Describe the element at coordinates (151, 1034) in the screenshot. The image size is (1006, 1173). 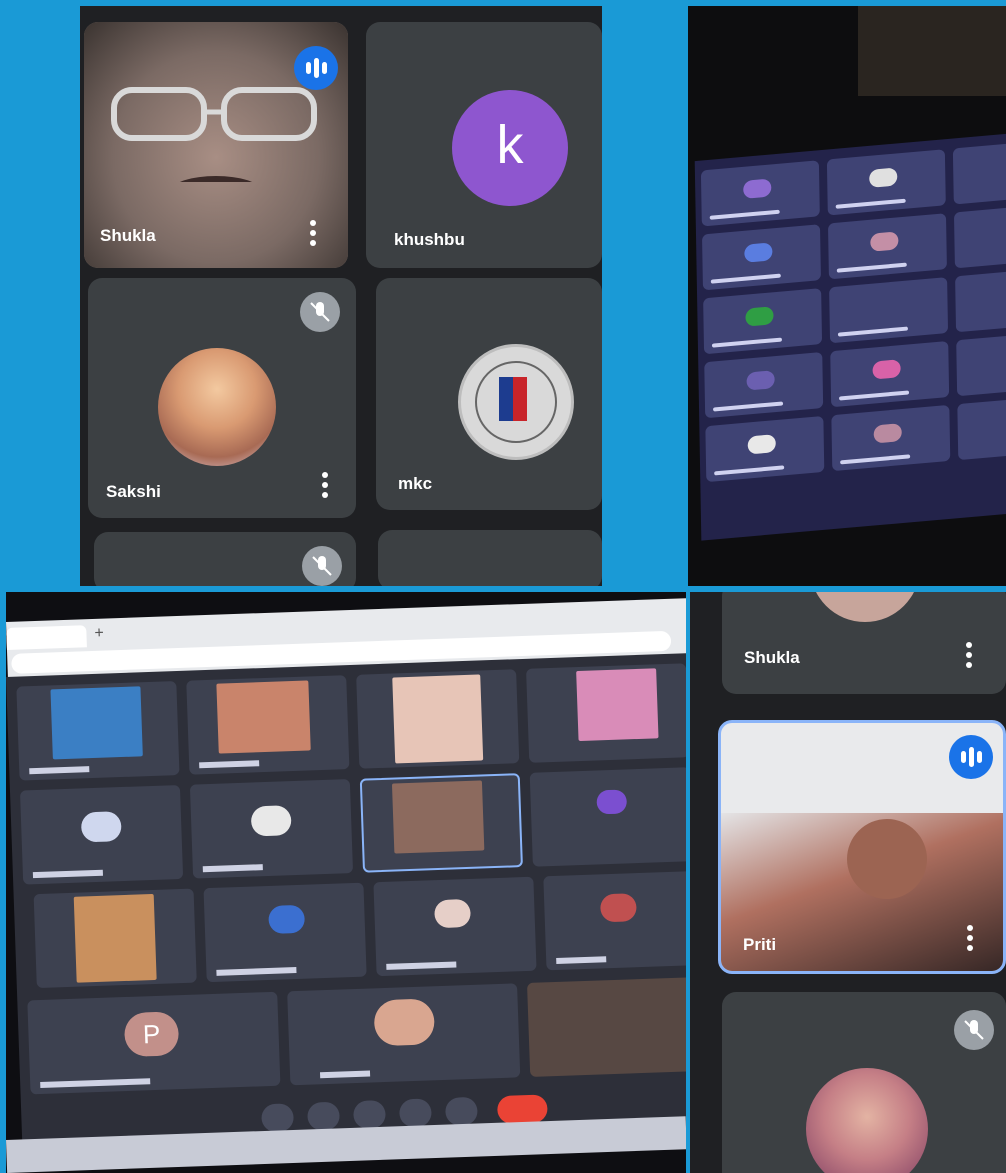
I see `participant-initial-avatar: P` at that location.